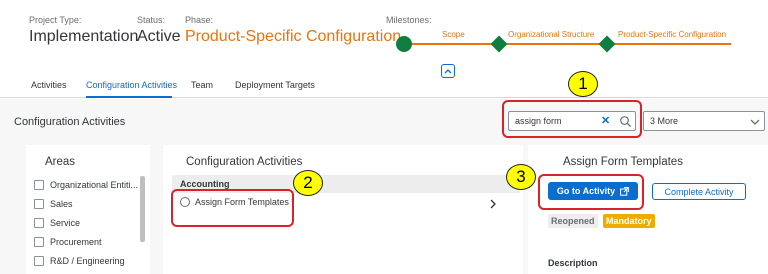 The image size is (768, 274). Describe the element at coordinates (131, 85) in the screenshot. I see `tab-configuration-activities: Configuration Activities` at that location.